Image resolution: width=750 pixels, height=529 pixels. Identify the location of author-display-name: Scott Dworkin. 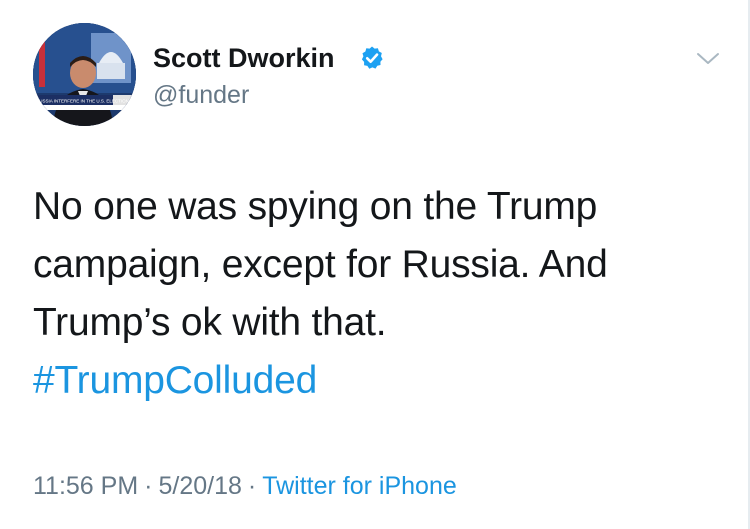
(244, 58).